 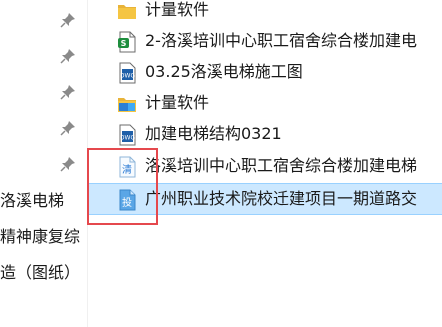 I want to click on file-row-selected: 投 广州职业技术院校迁建项目一期道路交, so click(x=265, y=199).